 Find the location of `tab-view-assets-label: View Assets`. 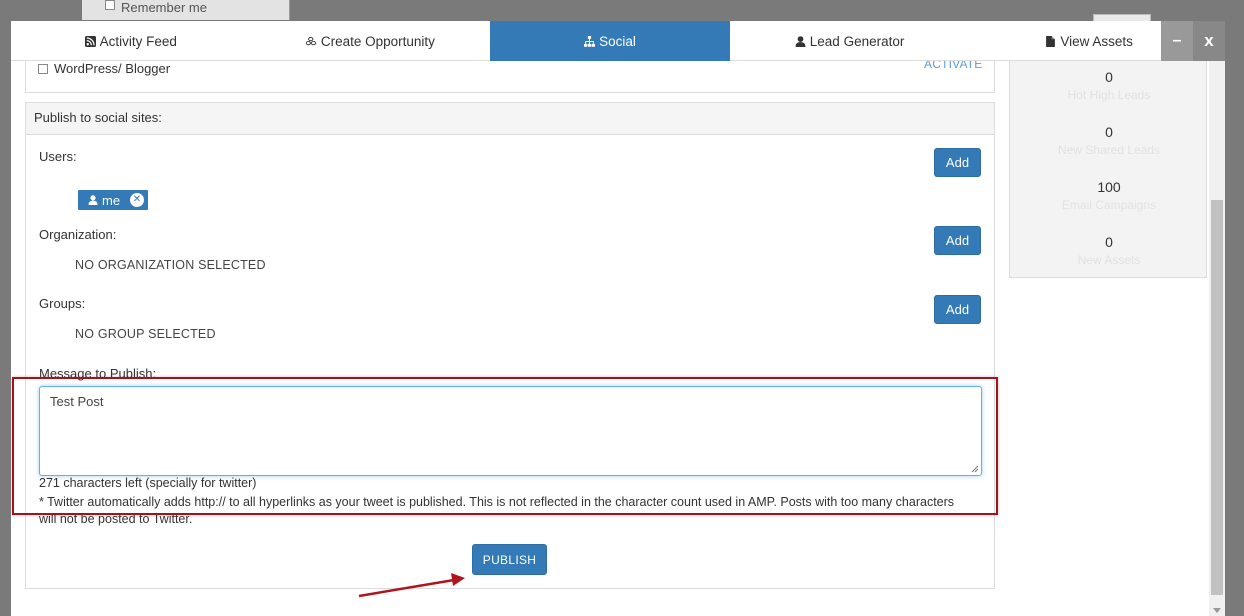

tab-view-assets-label: View Assets is located at coordinates (1096, 41).